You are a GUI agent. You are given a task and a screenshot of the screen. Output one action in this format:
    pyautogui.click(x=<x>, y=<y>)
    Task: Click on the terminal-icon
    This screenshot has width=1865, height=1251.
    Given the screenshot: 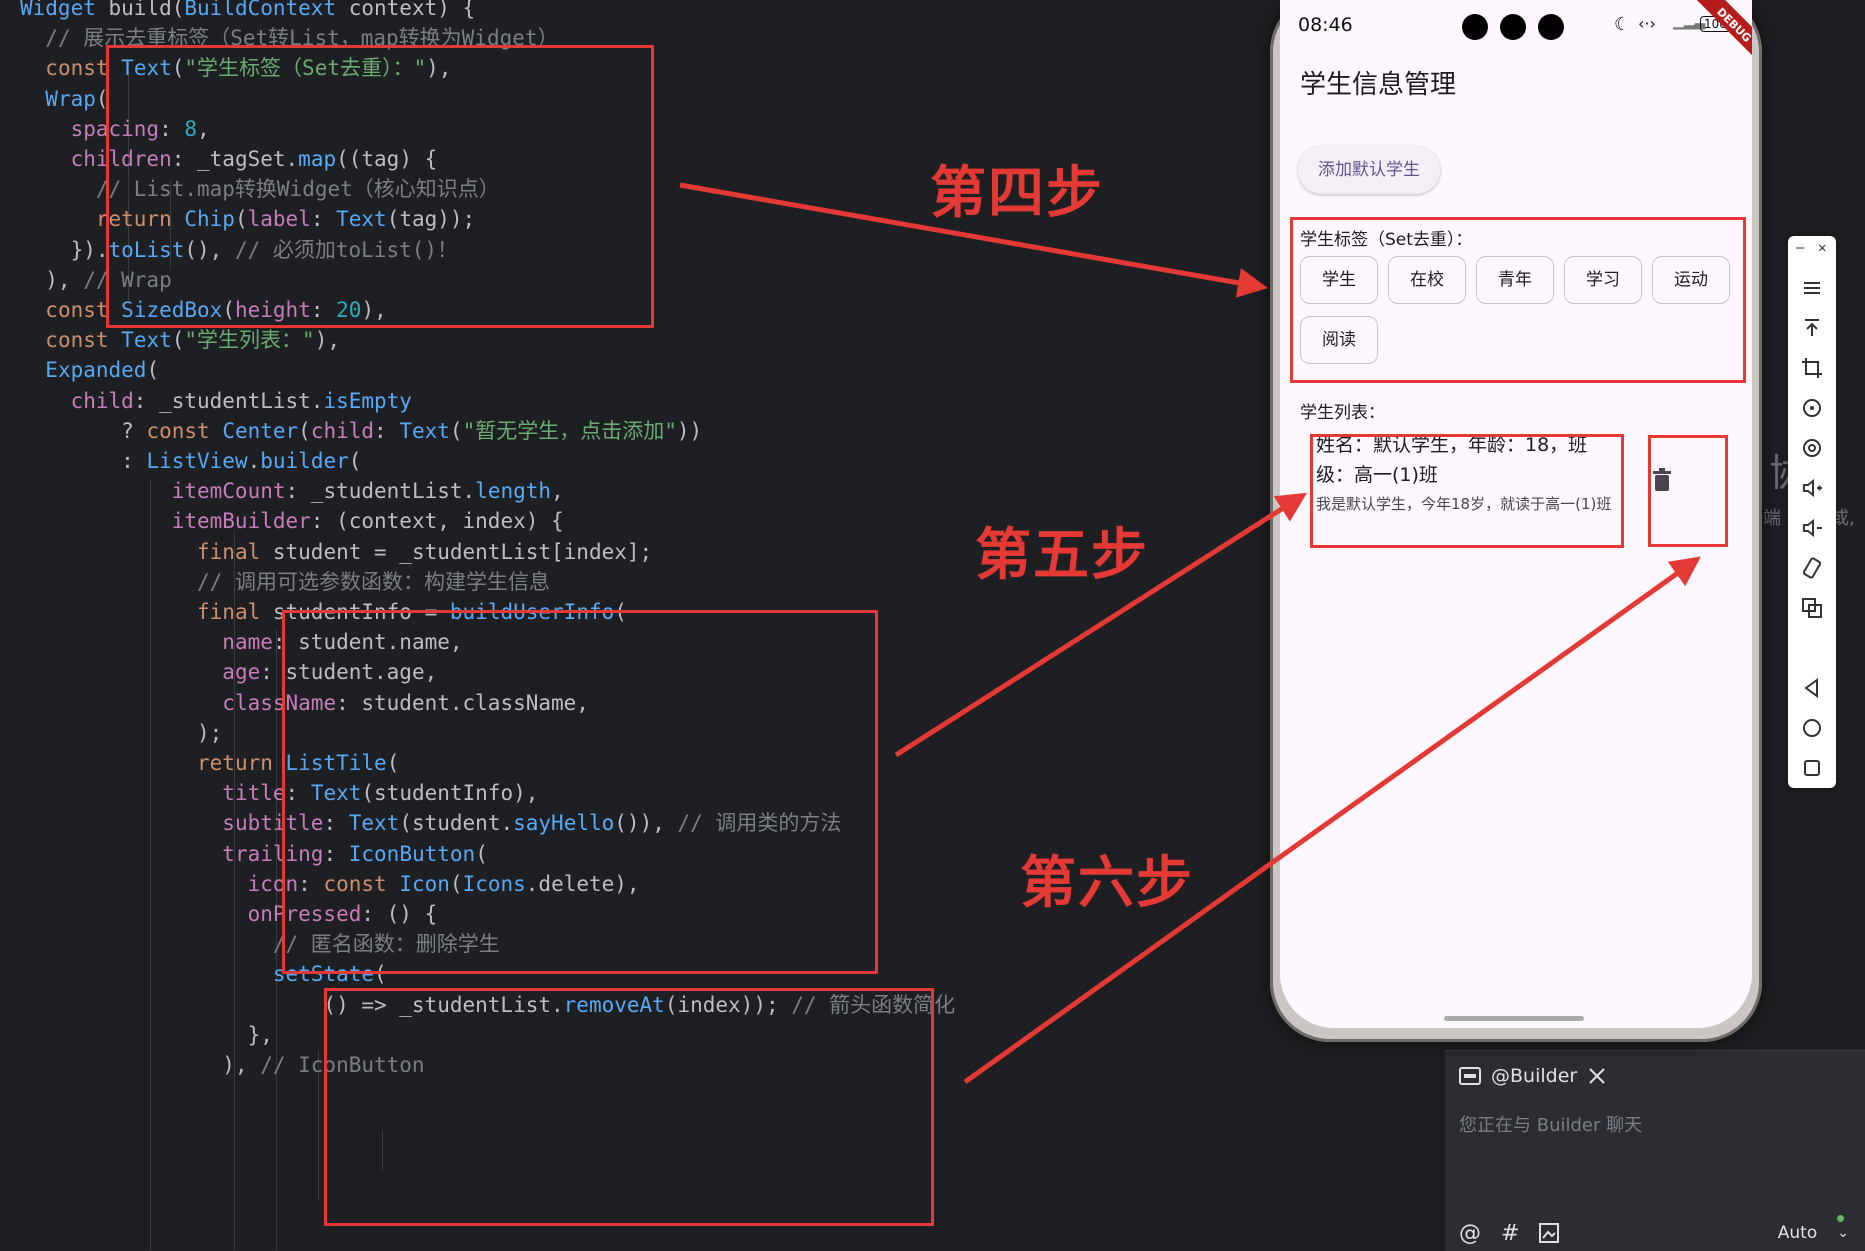 What is the action you would take?
    pyautogui.click(x=1470, y=1076)
    